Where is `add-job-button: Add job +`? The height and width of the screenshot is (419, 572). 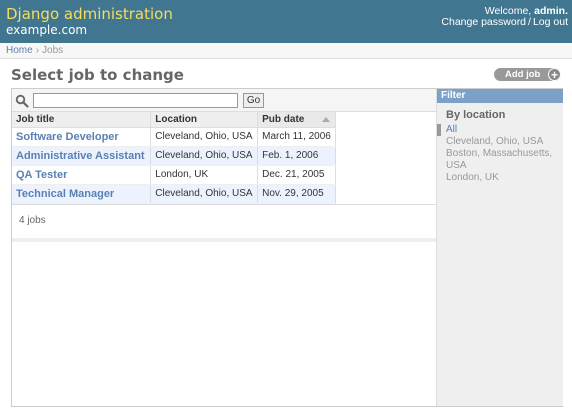
add-job-button: Add job + is located at coordinates (527, 75).